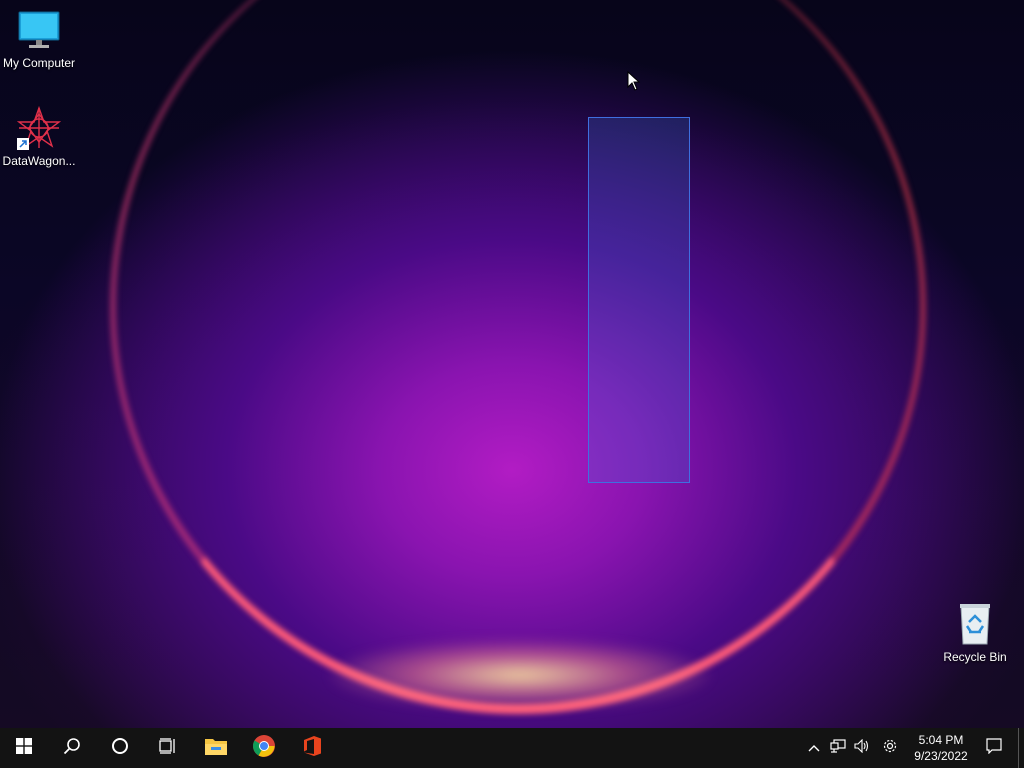 This screenshot has width=1024, height=768. What do you see at coordinates (941, 756) in the screenshot?
I see `clock-date: 9/23/2022` at bounding box center [941, 756].